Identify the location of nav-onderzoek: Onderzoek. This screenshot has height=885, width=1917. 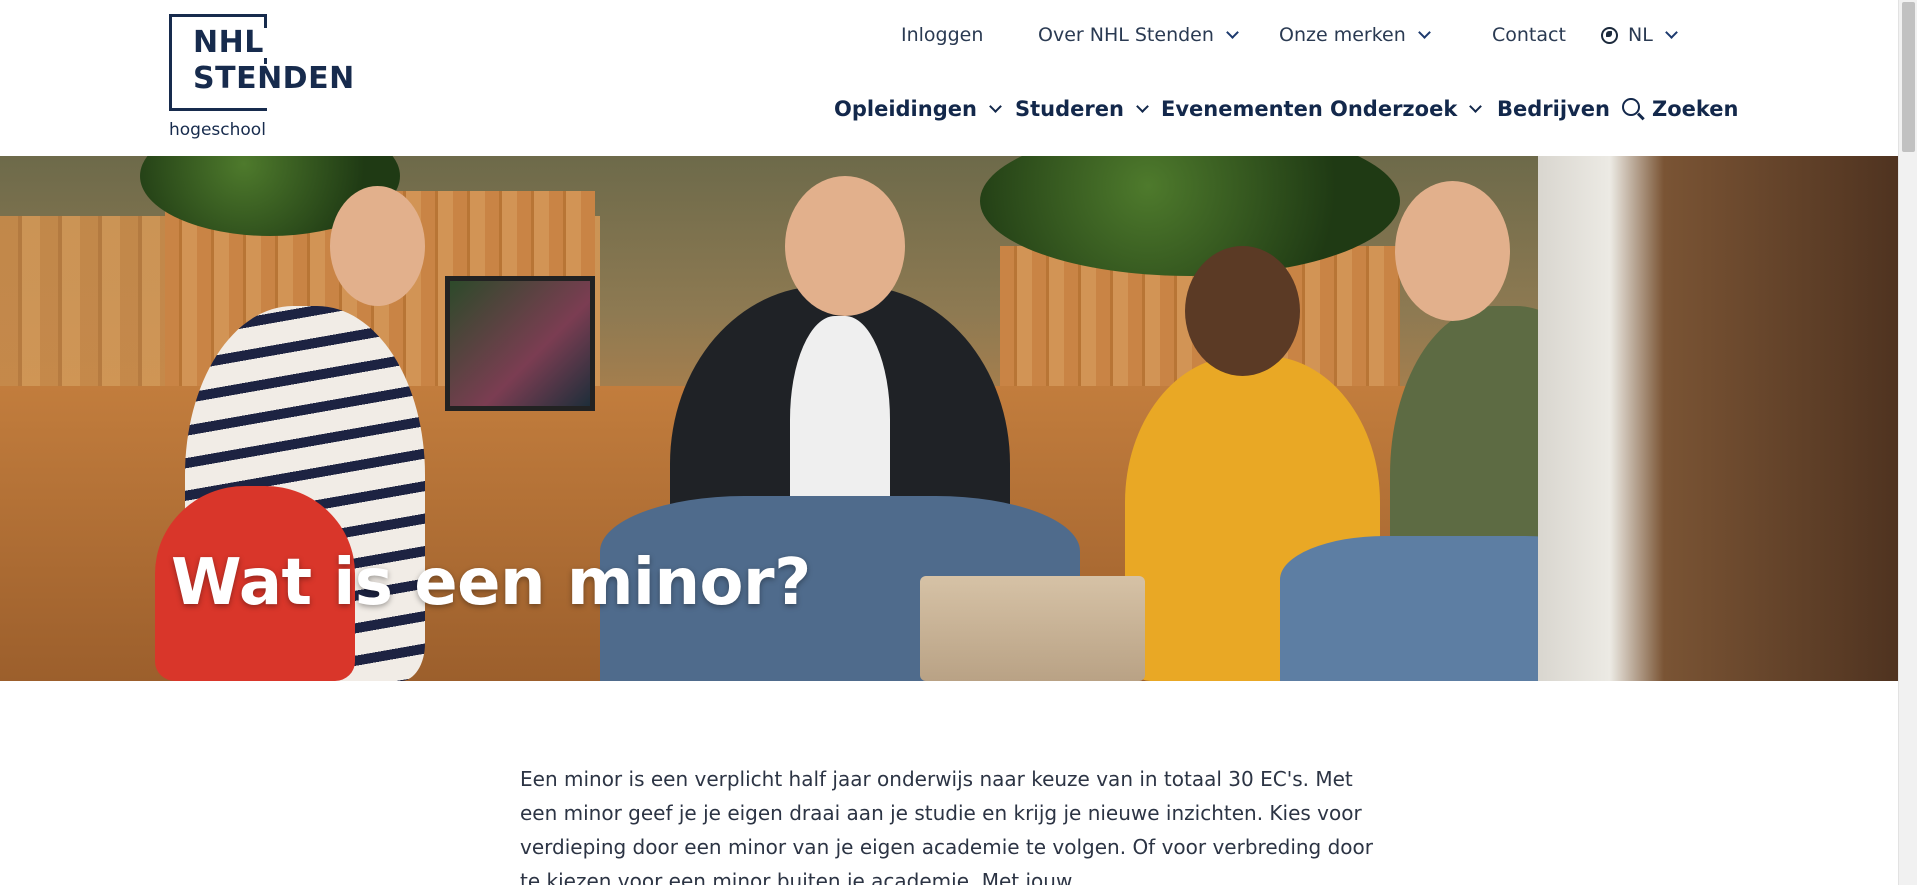
(1406, 109).